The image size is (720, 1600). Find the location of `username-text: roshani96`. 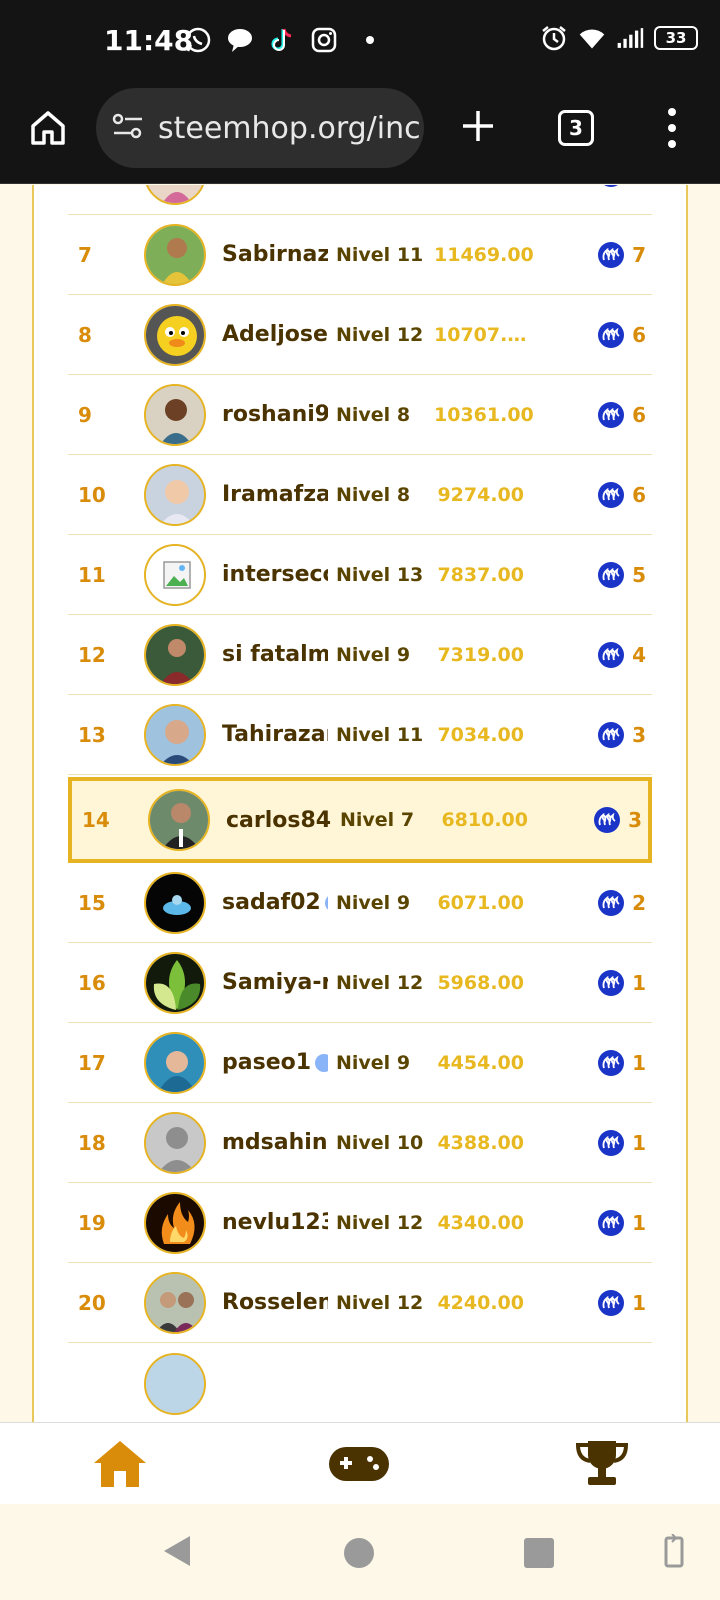

username-text: roshani96 is located at coordinates (275, 414).